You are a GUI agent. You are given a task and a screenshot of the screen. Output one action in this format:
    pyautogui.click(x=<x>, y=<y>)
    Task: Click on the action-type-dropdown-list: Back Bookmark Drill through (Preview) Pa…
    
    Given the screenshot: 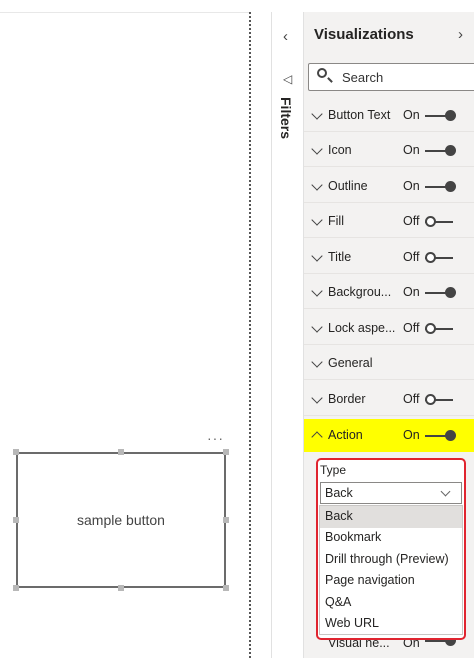 What is the action you would take?
    pyautogui.click(x=391, y=570)
    